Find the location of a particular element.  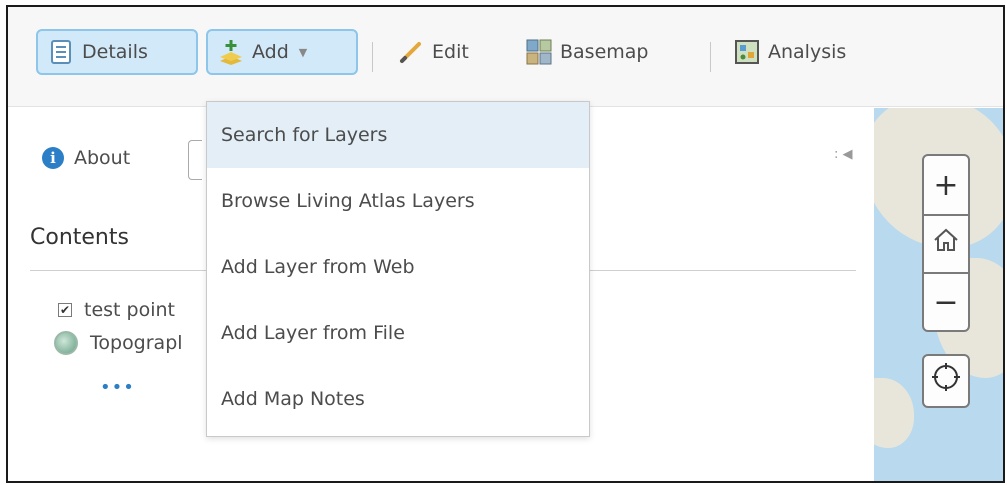

menu-item-add-map-notes: Add Map Notes is located at coordinates (398, 399).